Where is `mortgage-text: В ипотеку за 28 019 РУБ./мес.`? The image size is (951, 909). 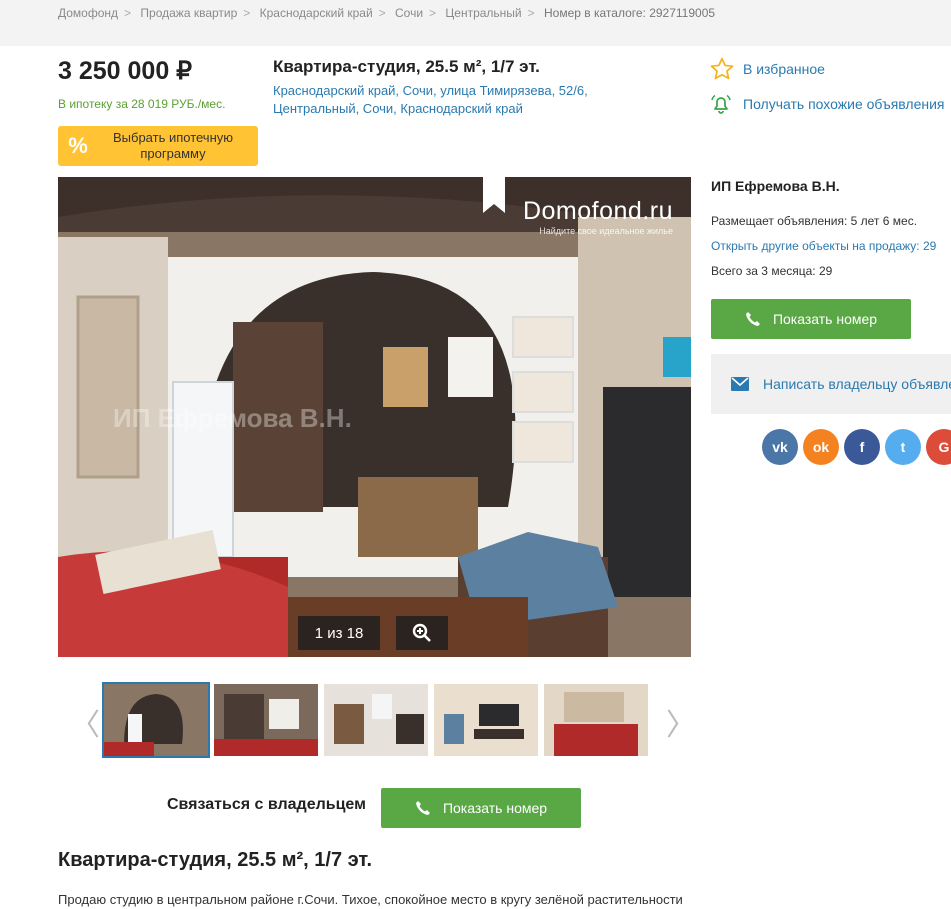 mortgage-text: В ипотеку за 28 019 РУБ./мес. is located at coordinates (142, 104).